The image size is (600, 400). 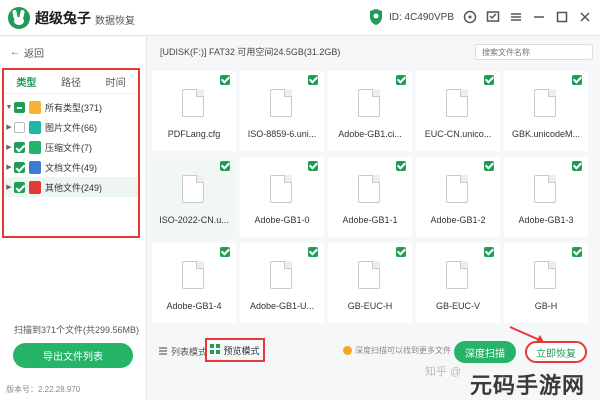 I want to click on tree-item-label: 图片文件(66), so click(x=71, y=127).